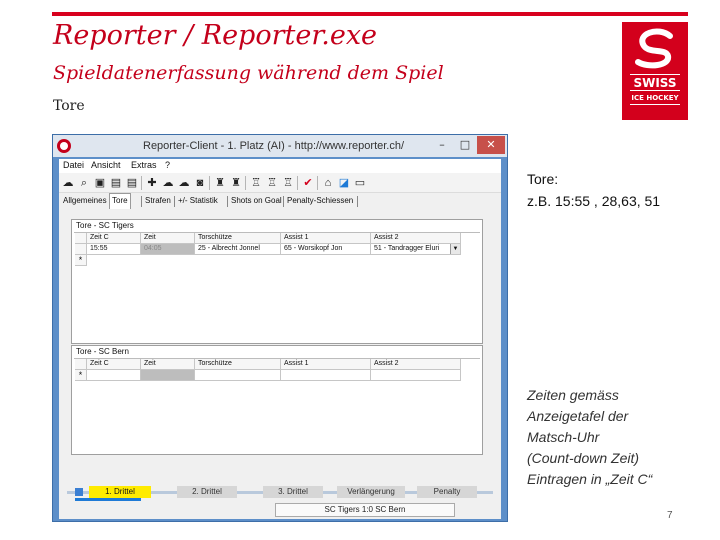 This screenshot has width=720, height=540. I want to click on tab-shots-on-goal: Shots on Goal, so click(256, 200).